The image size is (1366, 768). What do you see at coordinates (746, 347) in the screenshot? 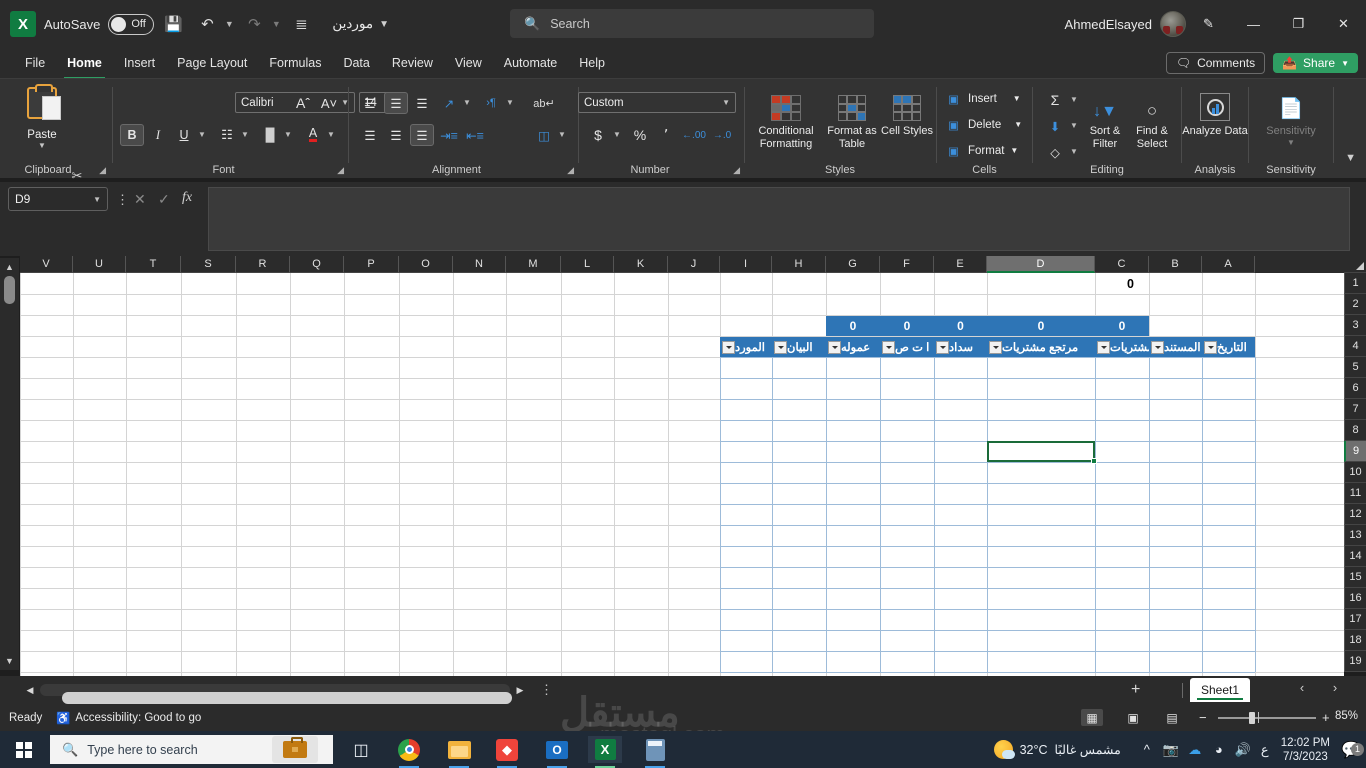
I see `table-header-I4: المورد` at bounding box center [746, 347].